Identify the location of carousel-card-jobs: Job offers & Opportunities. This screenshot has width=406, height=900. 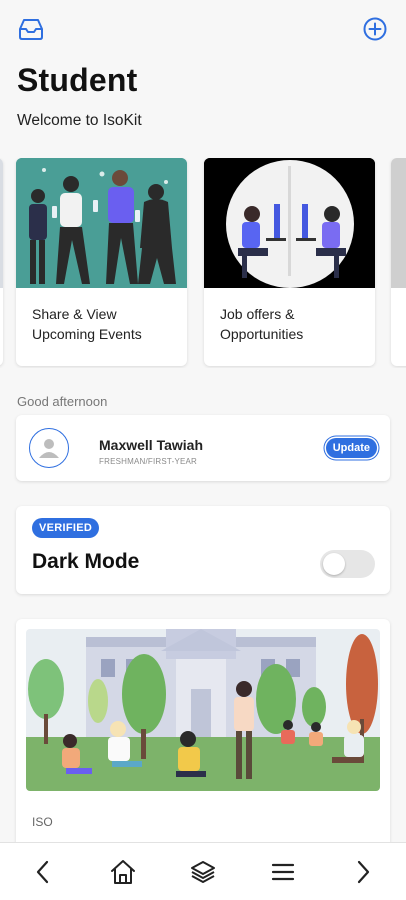
(289, 262).